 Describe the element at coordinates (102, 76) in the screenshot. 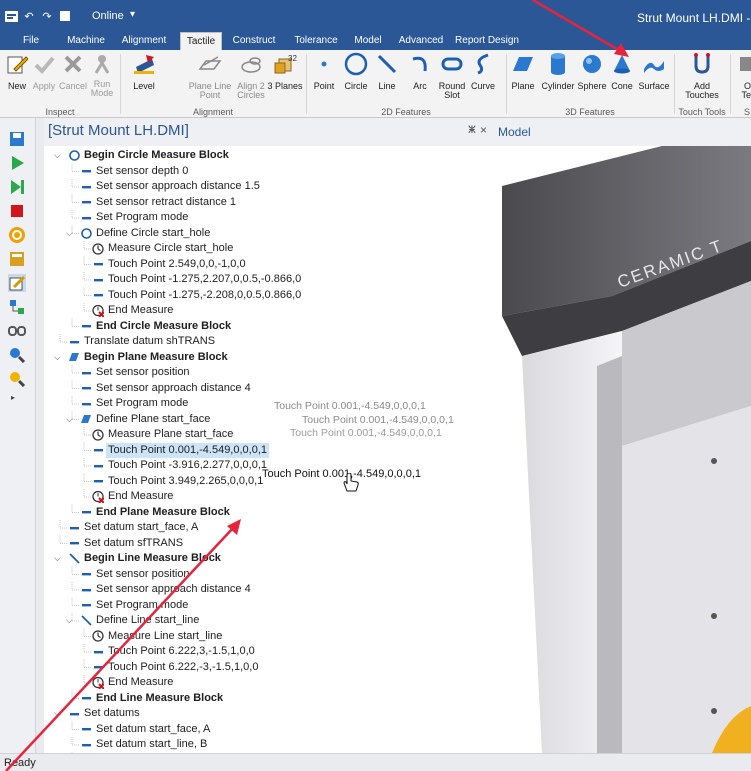

I see `run-mode-button: Run Mode` at that location.